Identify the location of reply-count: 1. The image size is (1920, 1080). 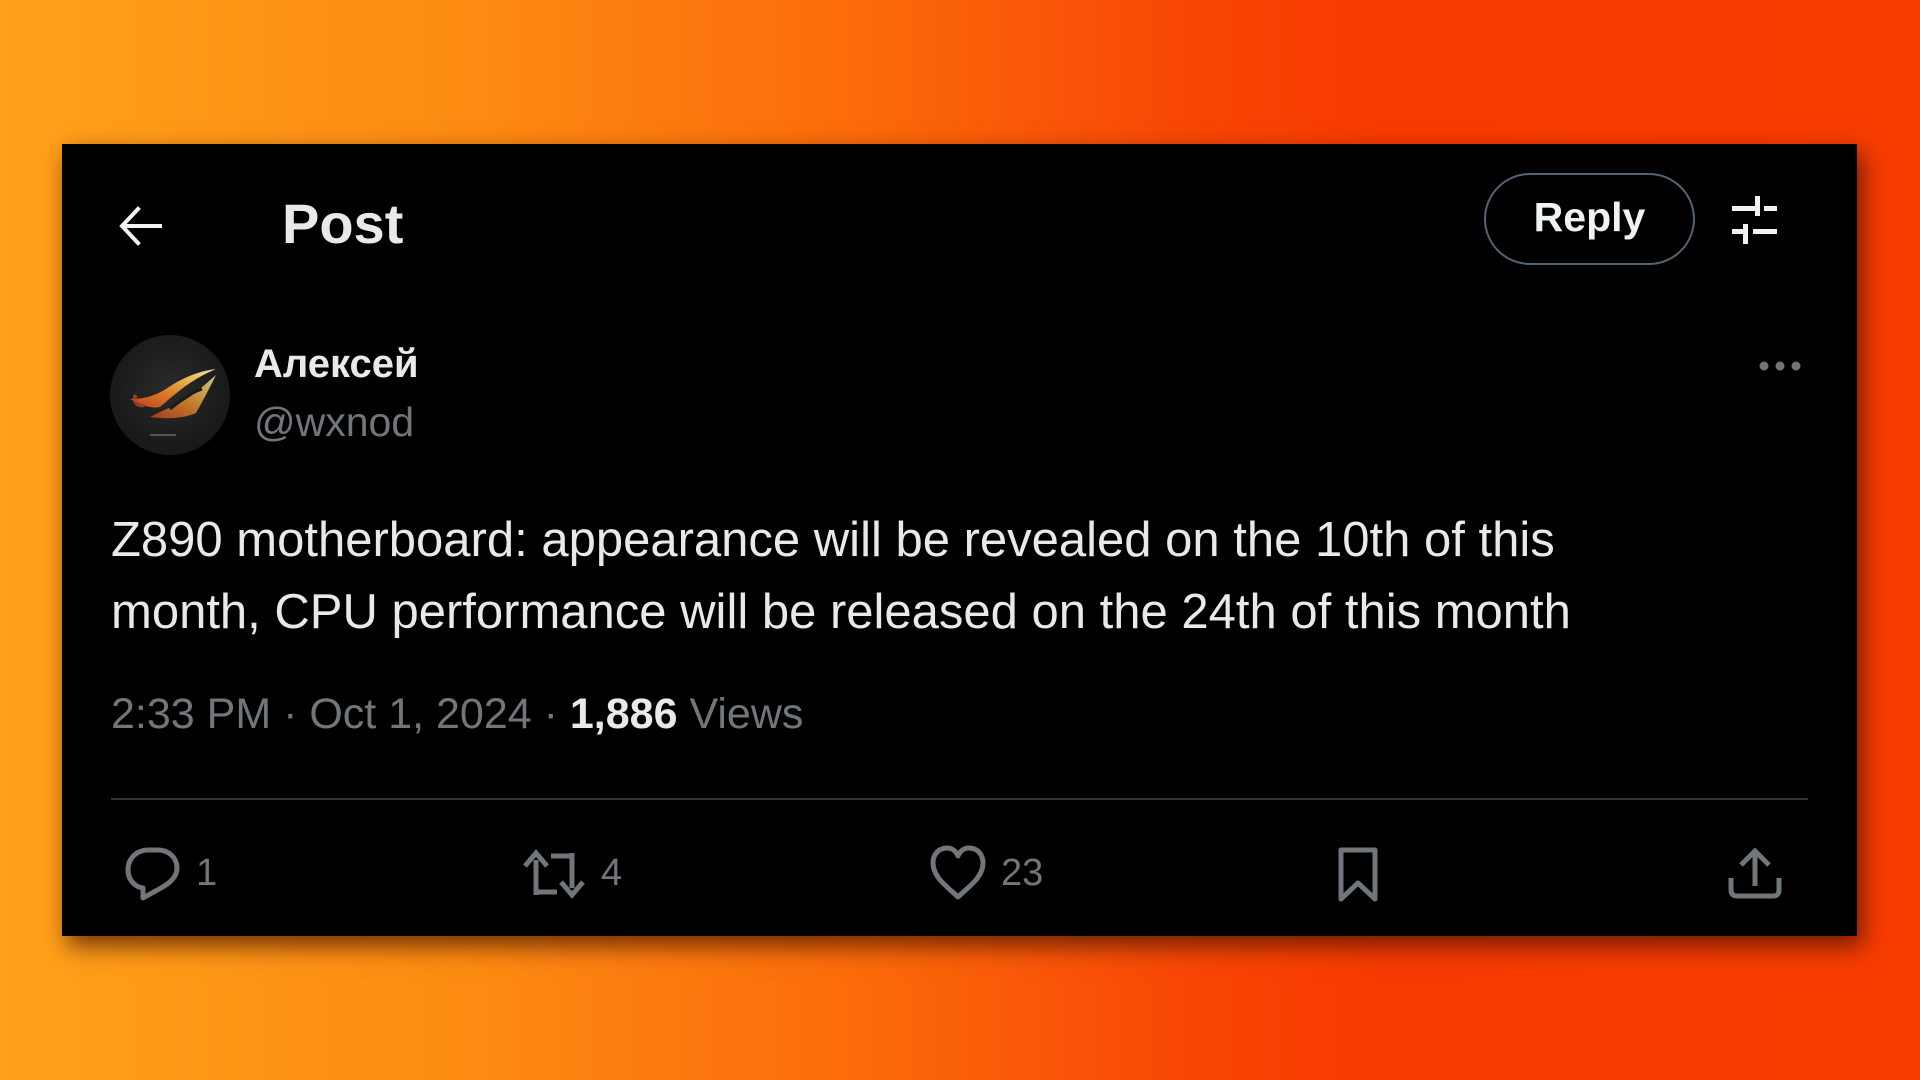
(207, 873).